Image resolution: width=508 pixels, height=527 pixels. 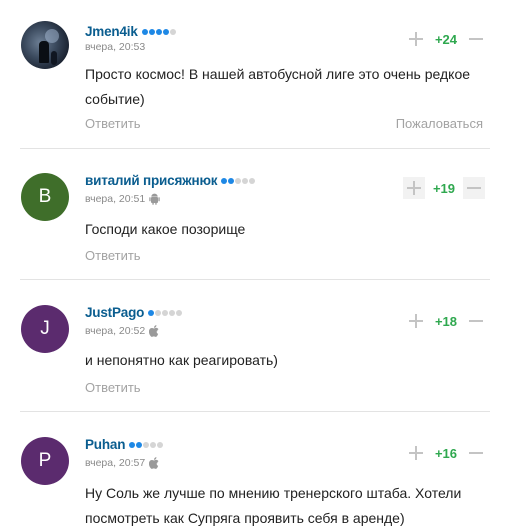 I want to click on vote-controls: +24, so click(x=446, y=39).